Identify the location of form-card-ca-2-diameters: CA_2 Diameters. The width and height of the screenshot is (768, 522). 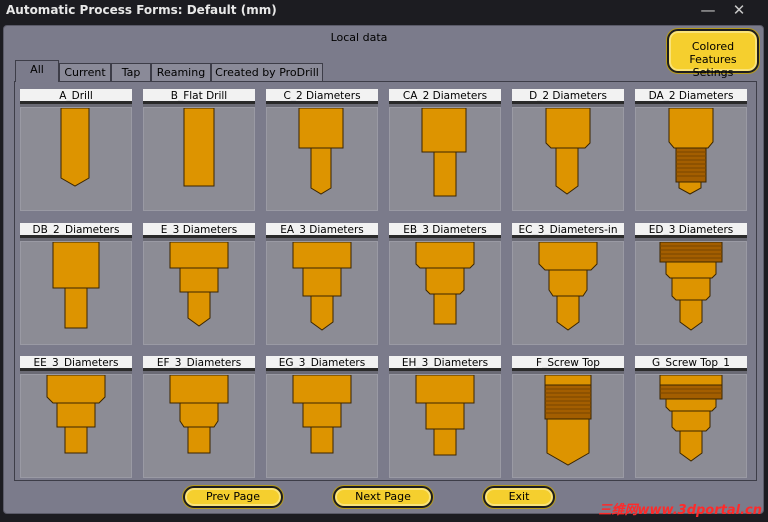
(445, 150).